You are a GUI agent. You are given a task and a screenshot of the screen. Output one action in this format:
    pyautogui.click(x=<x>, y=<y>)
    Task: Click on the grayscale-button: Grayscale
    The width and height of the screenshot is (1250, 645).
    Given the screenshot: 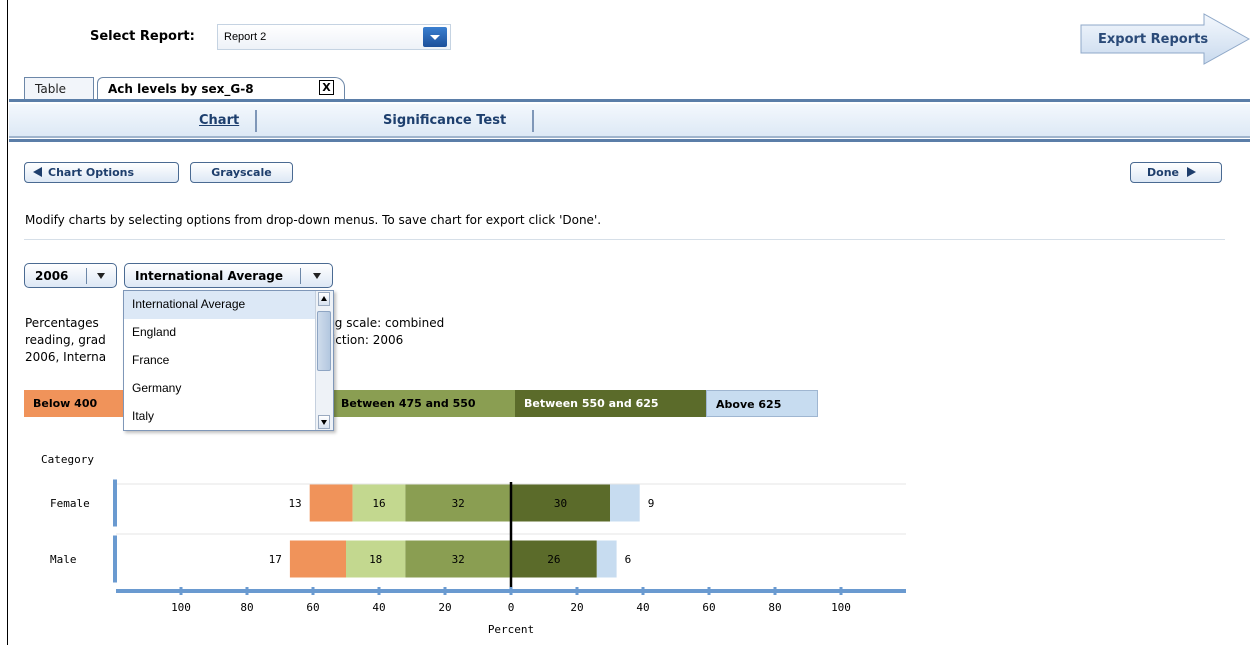 What is the action you would take?
    pyautogui.click(x=241, y=172)
    